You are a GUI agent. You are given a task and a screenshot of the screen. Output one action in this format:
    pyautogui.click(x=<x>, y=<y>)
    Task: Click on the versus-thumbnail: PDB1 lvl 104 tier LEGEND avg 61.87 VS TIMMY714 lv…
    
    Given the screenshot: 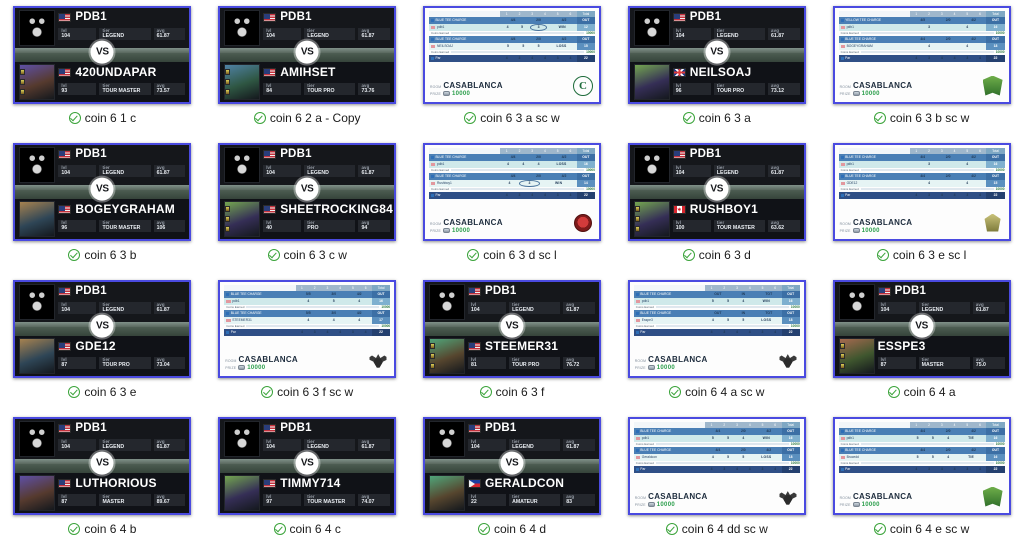 What is the action you would take?
    pyautogui.click(x=307, y=465)
    